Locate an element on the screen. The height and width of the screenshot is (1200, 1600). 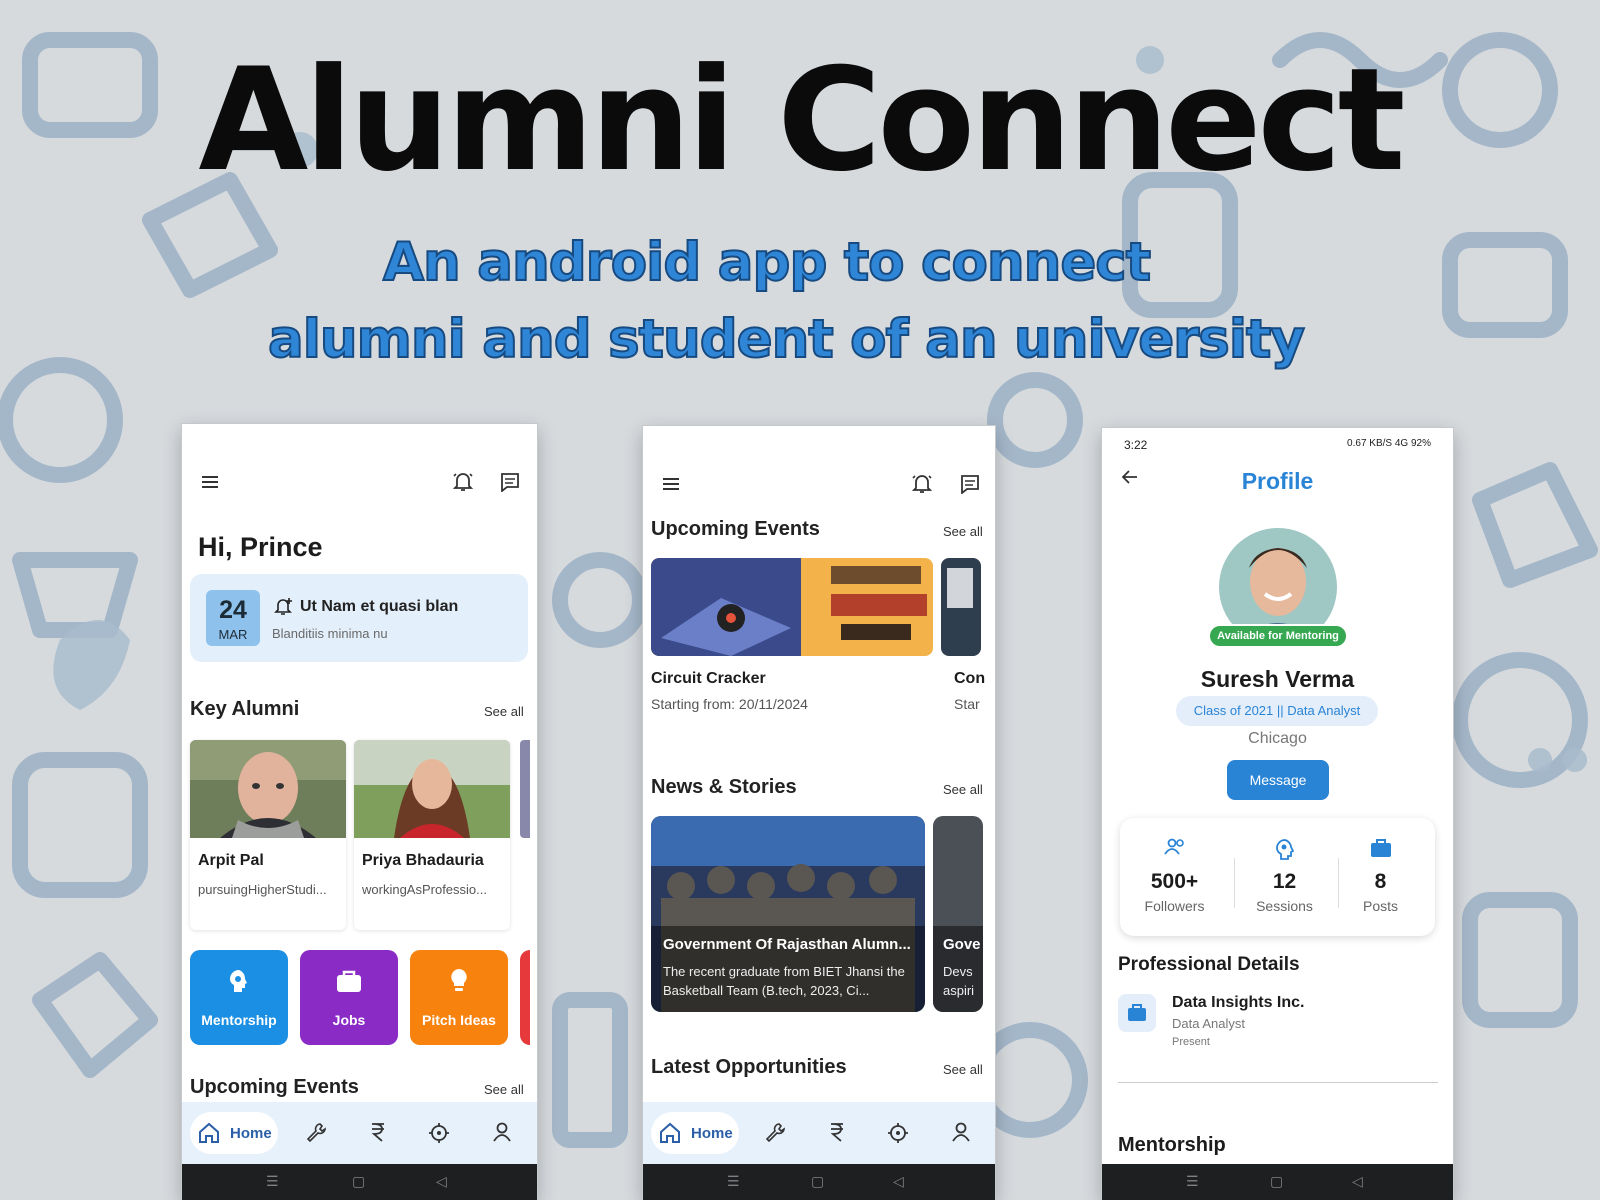
latest-opportunities-see-all-link: See all is located at coordinates (963, 1069).